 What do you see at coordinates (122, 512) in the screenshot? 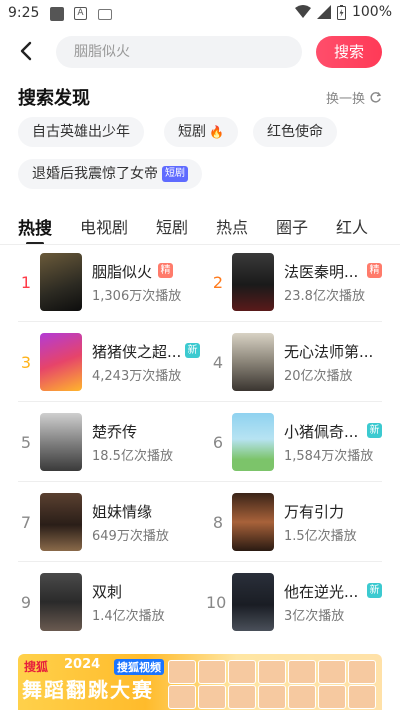
I see `item-title: 姐妹情缘` at bounding box center [122, 512].